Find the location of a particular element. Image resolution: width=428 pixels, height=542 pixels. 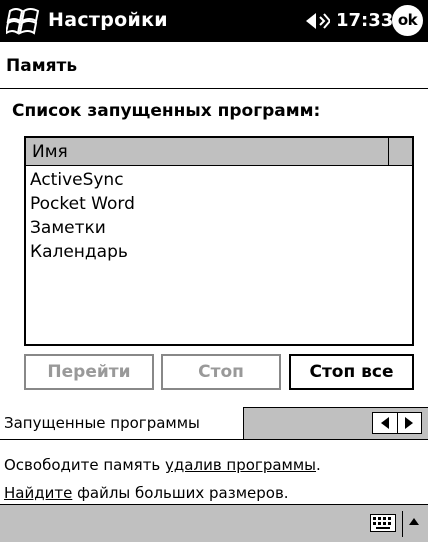

go-to-button: Перейти is located at coordinates (89, 372).